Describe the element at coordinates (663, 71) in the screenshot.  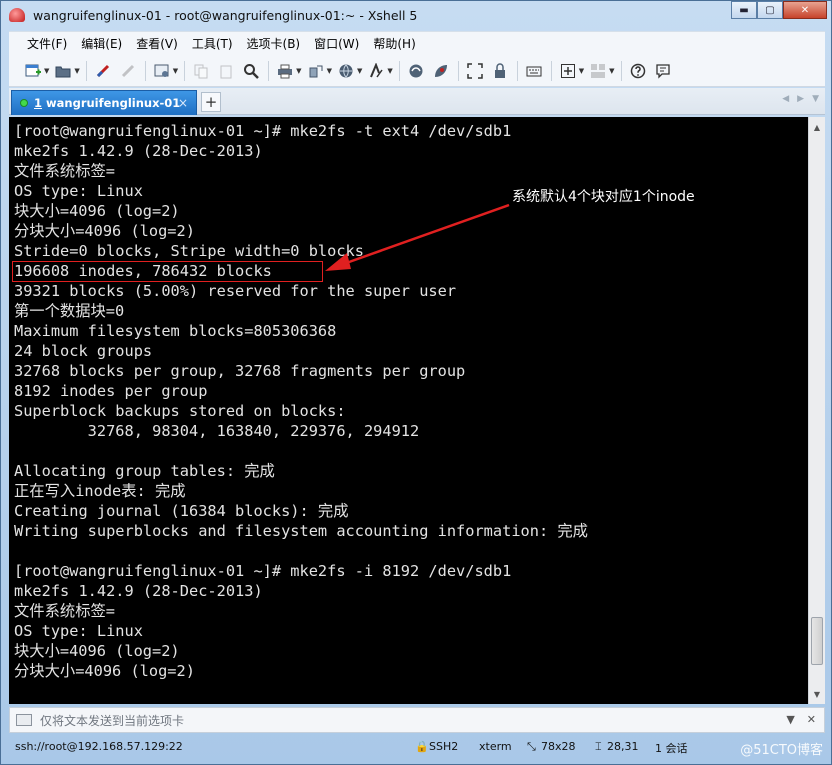
I see `chat-icon` at that location.